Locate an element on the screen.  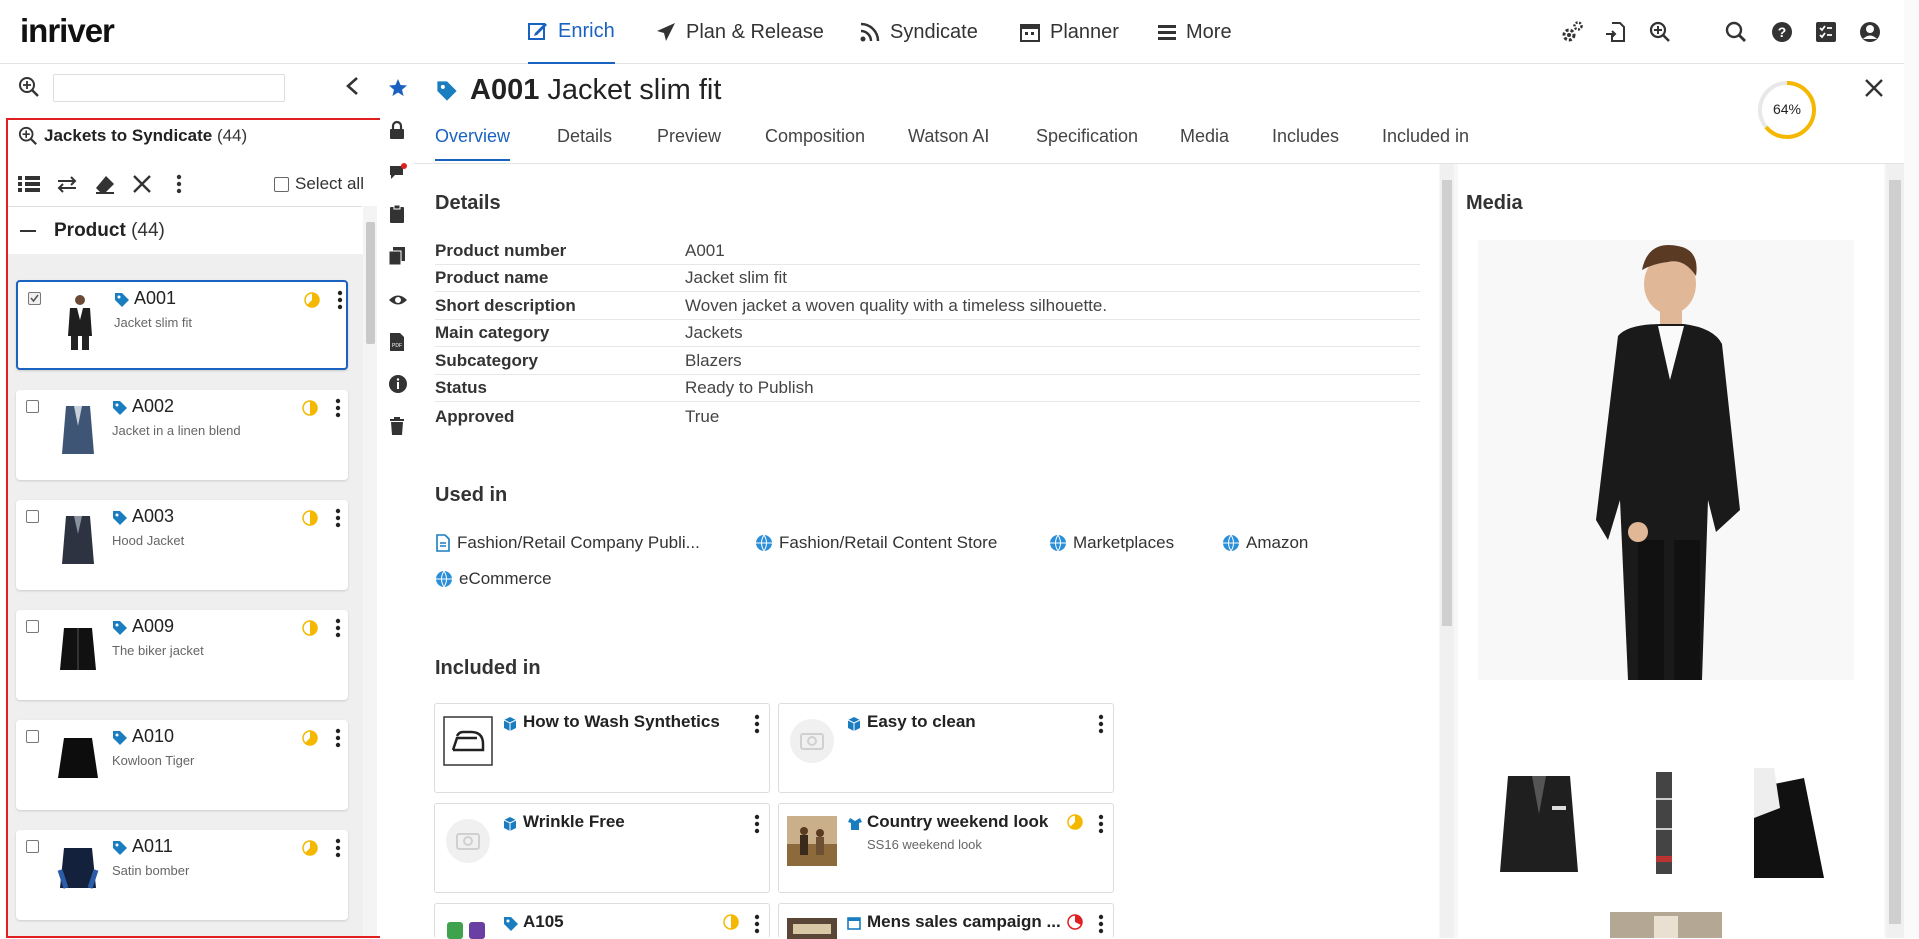
item-description: Kowloon Tiger is located at coordinates (153, 760).